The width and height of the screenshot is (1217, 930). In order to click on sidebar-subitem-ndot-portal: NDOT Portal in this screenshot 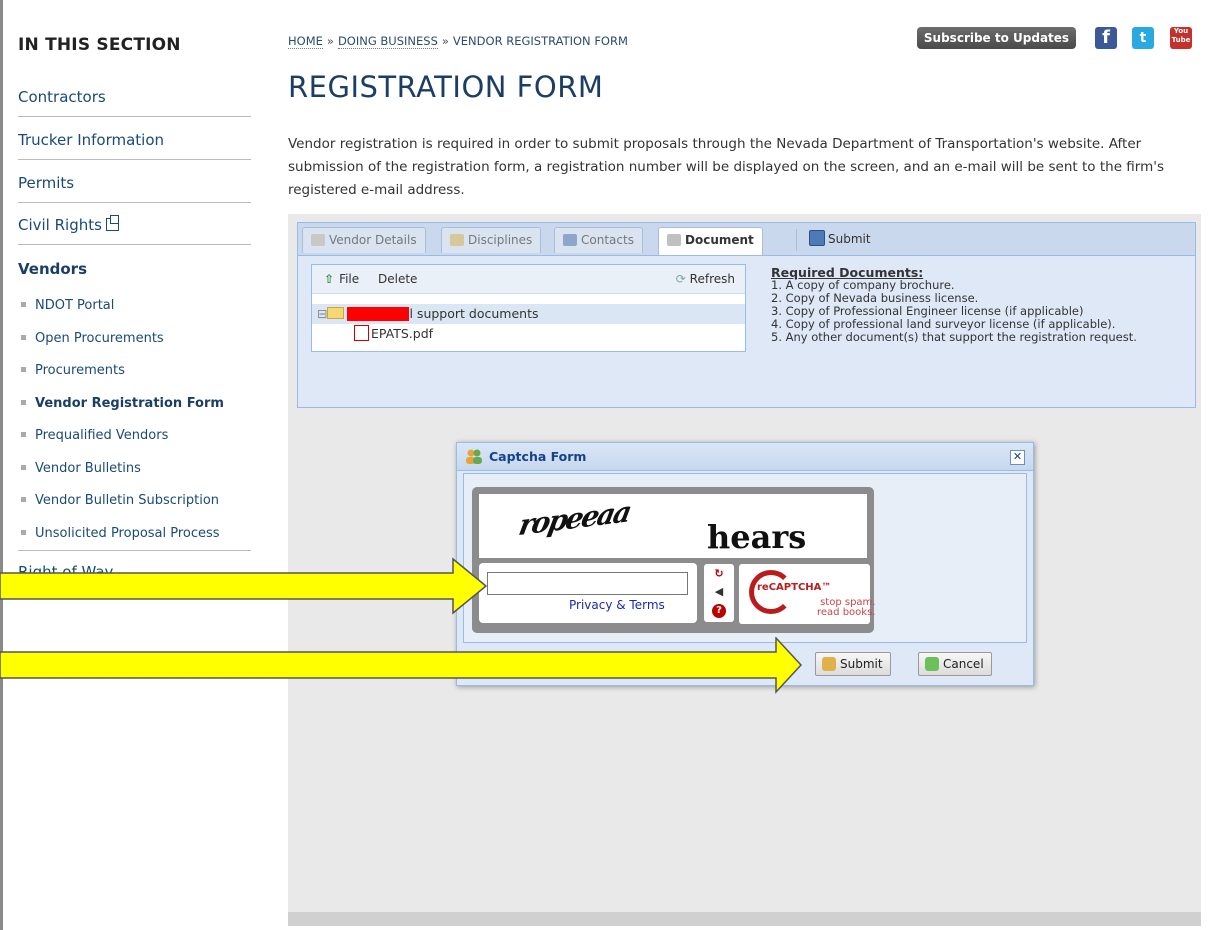, I will do `click(66, 305)`.